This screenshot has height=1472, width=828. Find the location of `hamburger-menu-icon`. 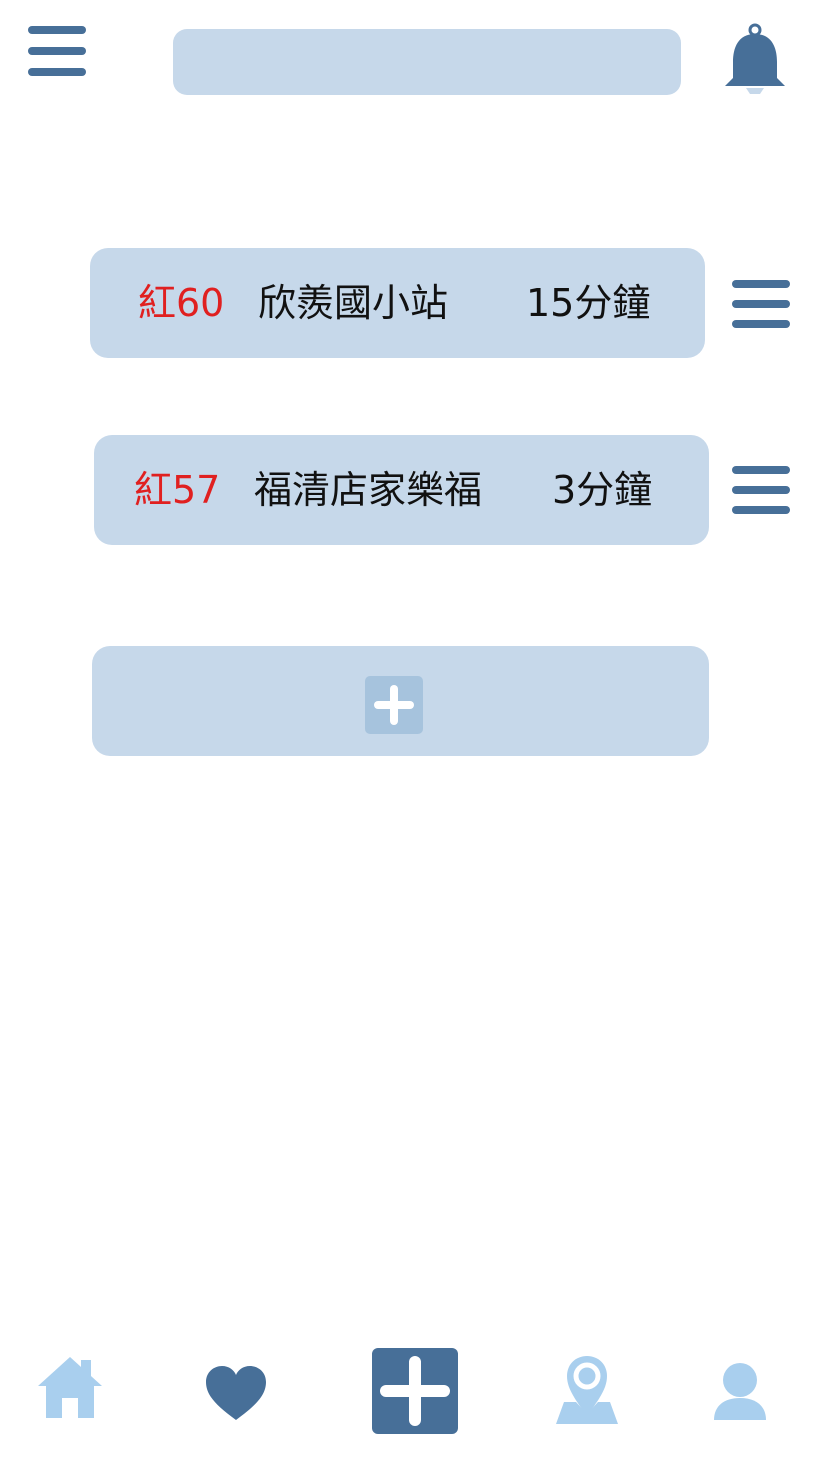

hamburger-menu-icon is located at coordinates (57, 30).